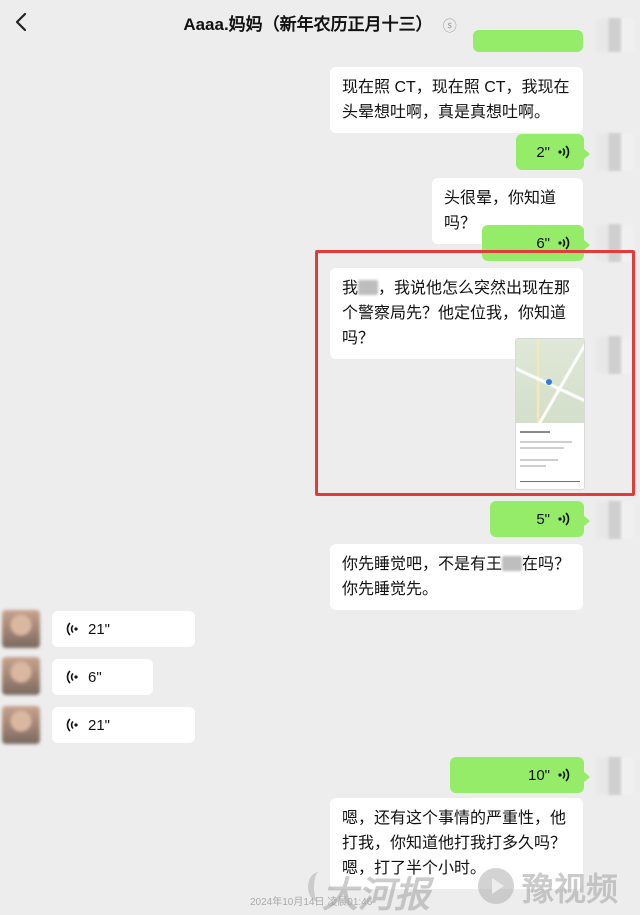 Image resolution: width=640 pixels, height=915 pixels. What do you see at coordinates (456, 577) in the screenshot?
I see `received-text-message: 你先睡觉吧，不是有王 在吗？你先睡觉先。` at bounding box center [456, 577].